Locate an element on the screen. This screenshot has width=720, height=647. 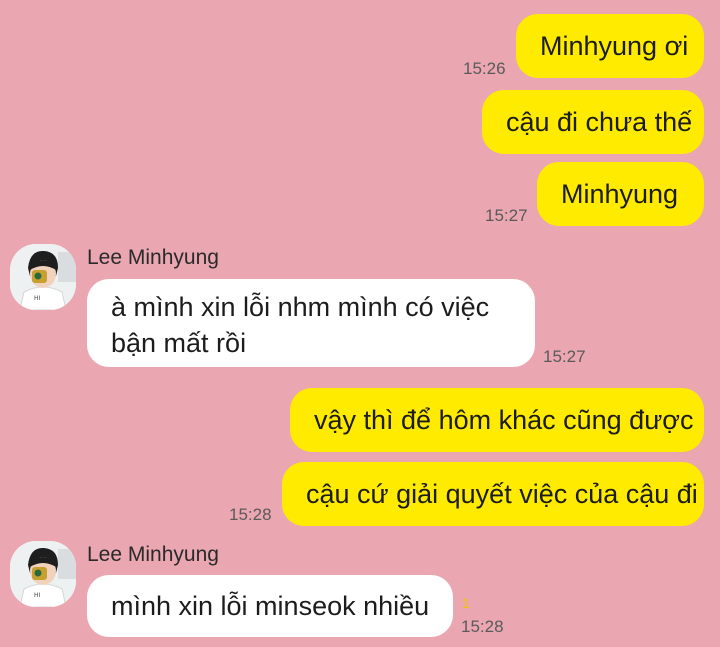
message-text: mình xin lỗi minseok nhiều is located at coordinates (270, 606).